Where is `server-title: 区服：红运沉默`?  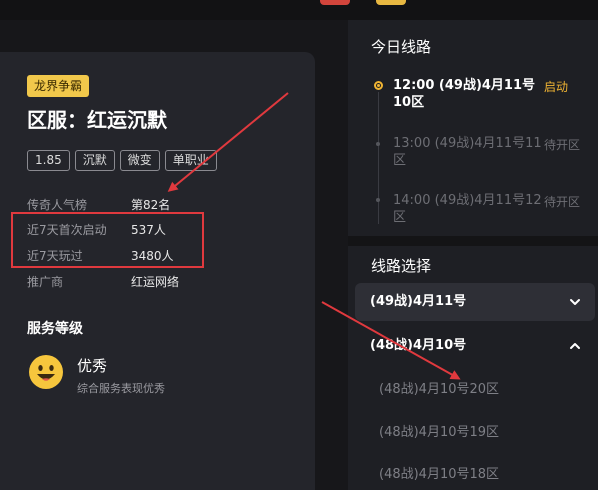 server-title: 区服：红运沉默 is located at coordinates (97, 120).